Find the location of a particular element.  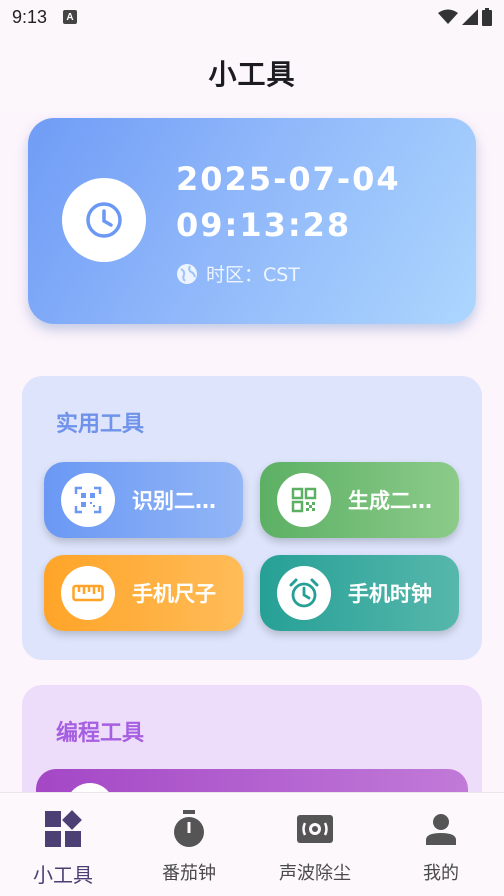

bottom-navigation: 小工具 番茄钟 声波除尘 我的 is located at coordinates (252, 844).